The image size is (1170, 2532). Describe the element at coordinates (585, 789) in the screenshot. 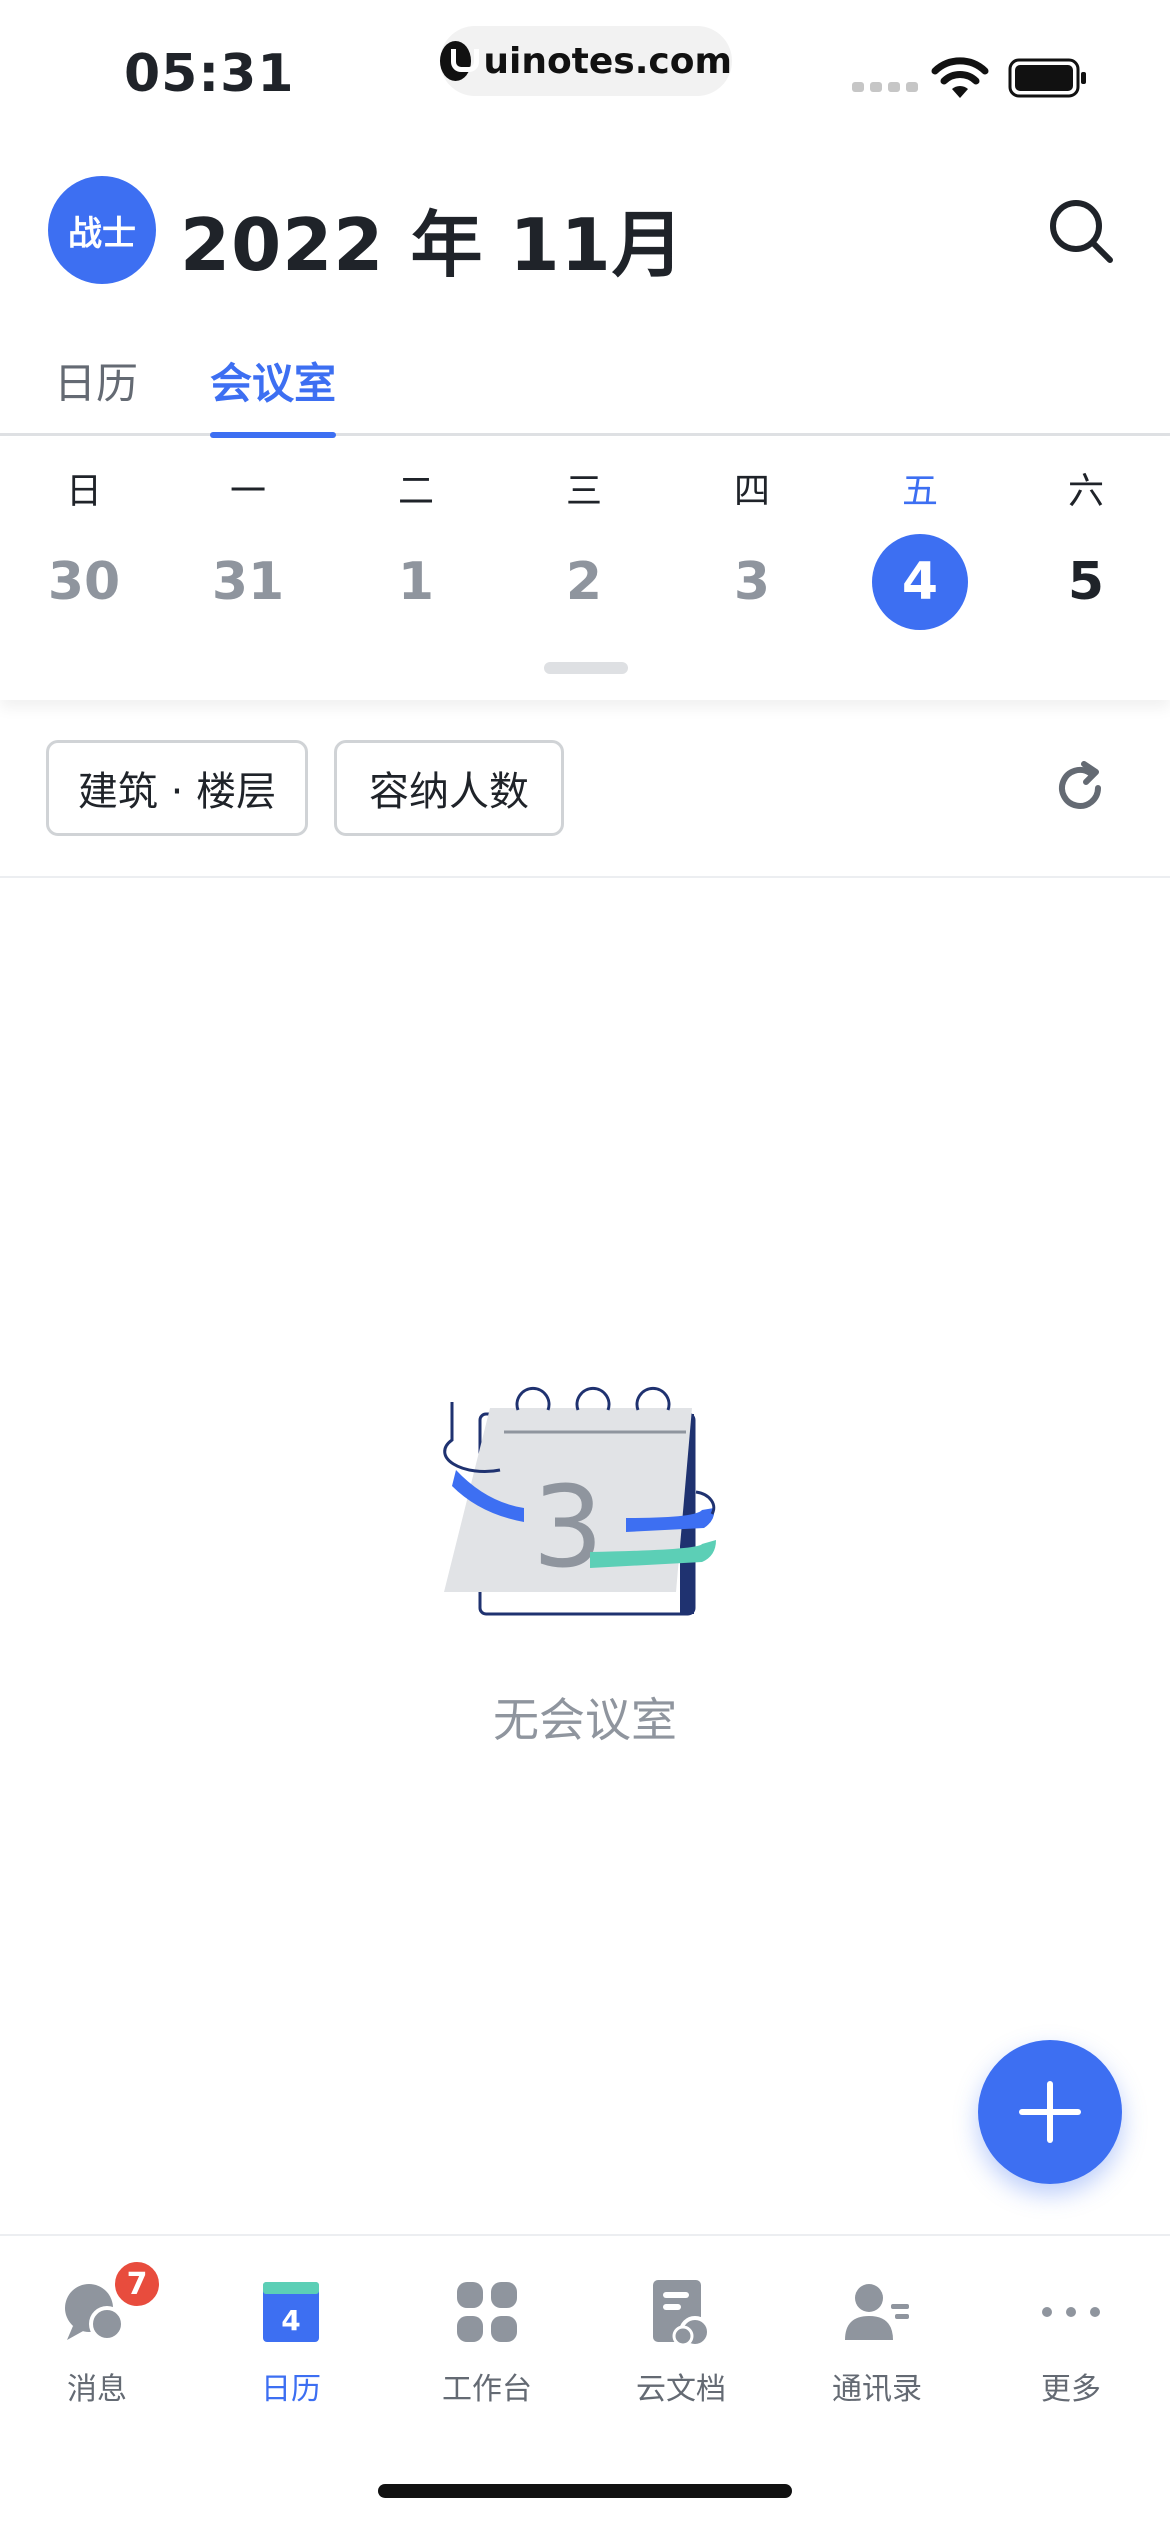

I see `filter-bar: 建筑 · 楼层 容纳人数` at that location.